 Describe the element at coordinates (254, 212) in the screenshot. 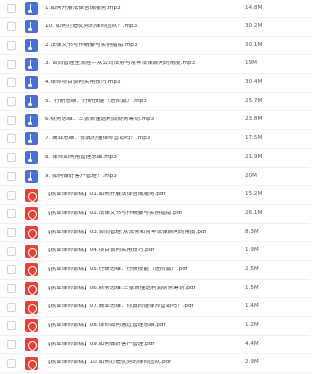

I see `file-size: 26.1M` at that location.